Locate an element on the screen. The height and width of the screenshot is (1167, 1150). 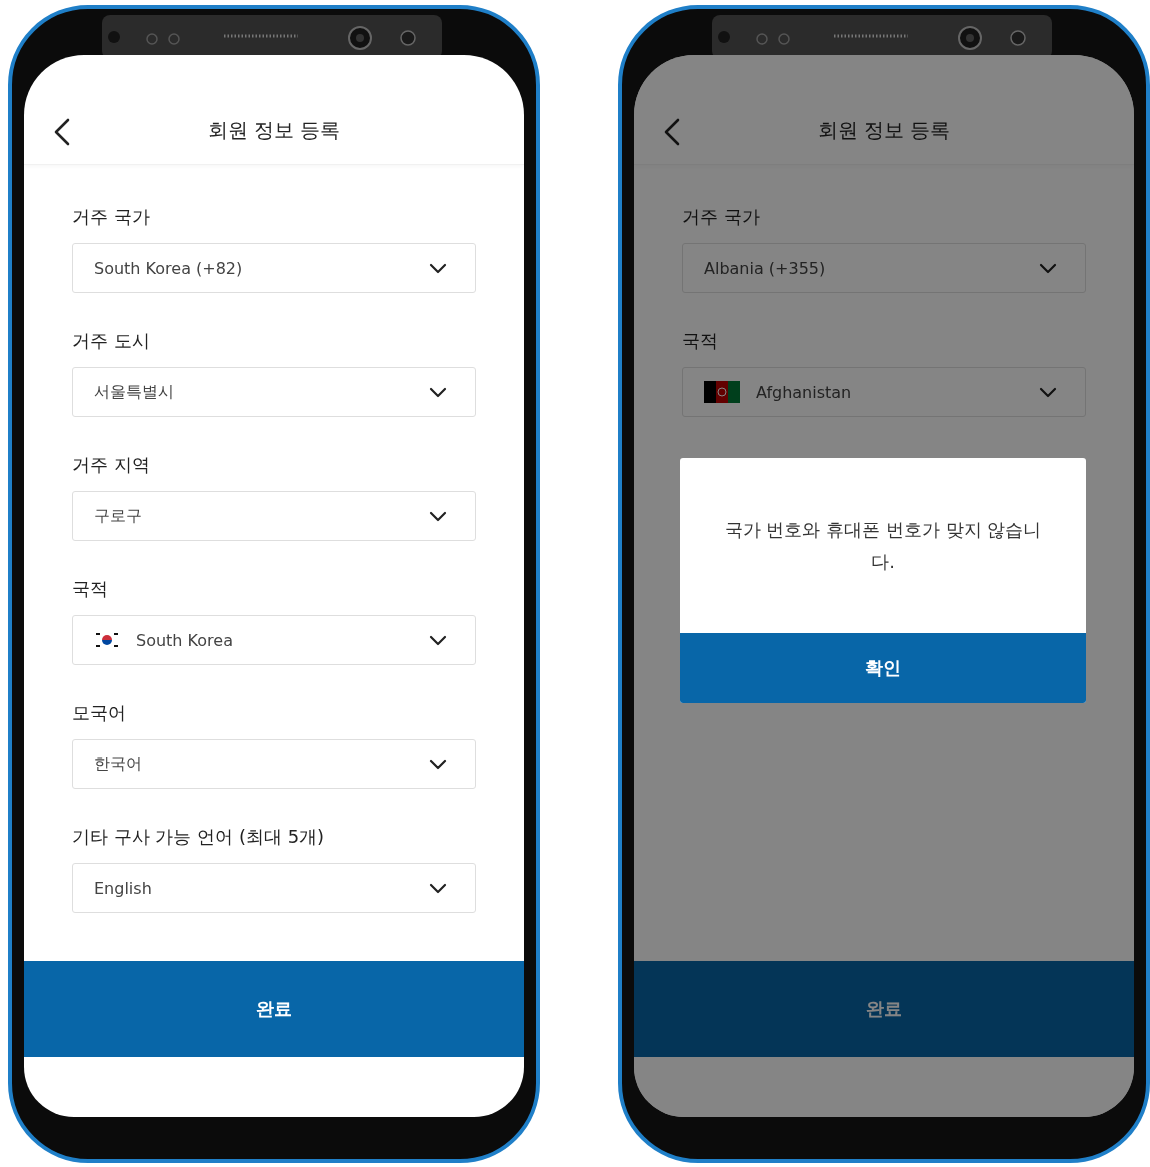
submit-button: 완료 is located at coordinates (274, 1009).